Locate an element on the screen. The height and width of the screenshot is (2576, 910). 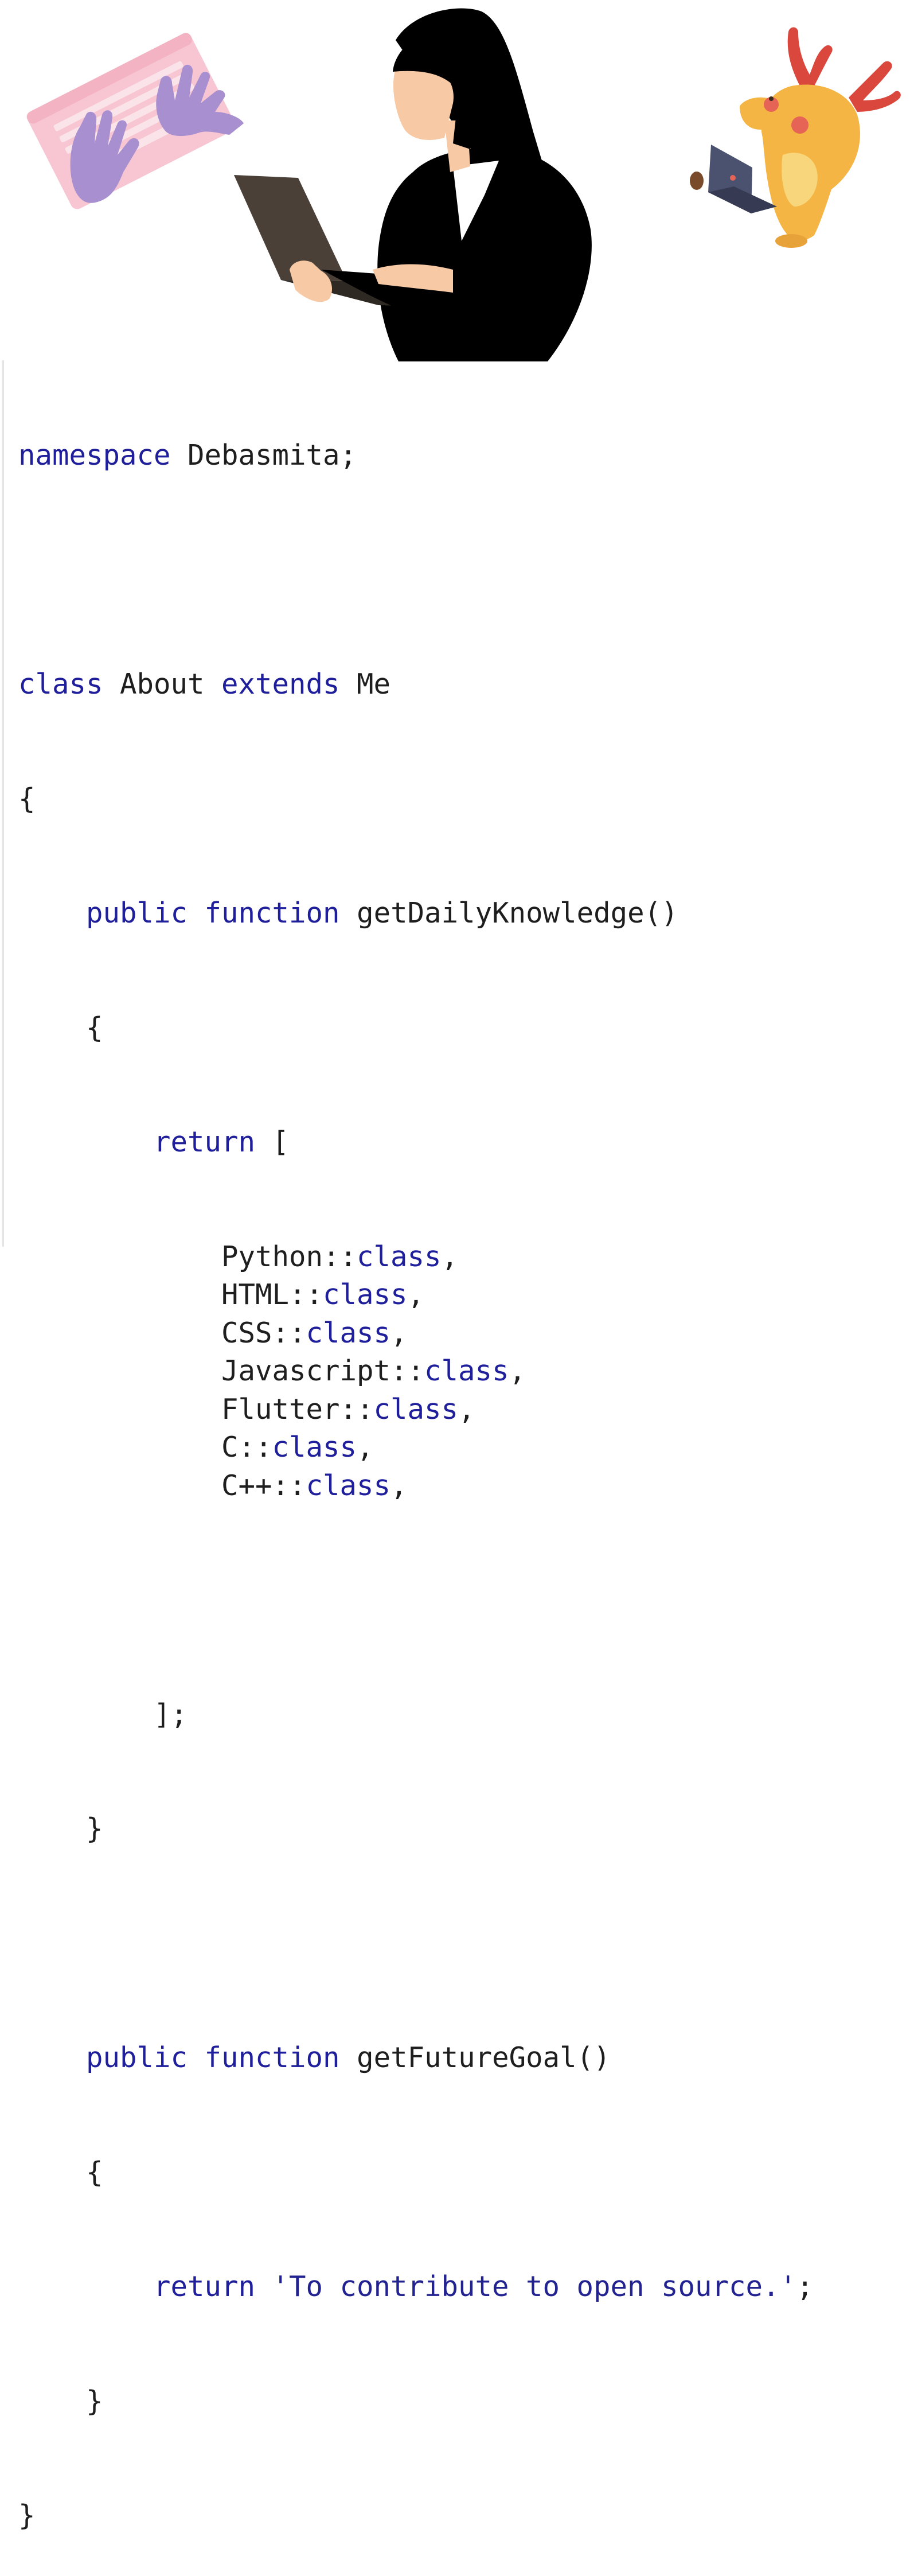
code-line-method1-close: } is located at coordinates (416, 1829).